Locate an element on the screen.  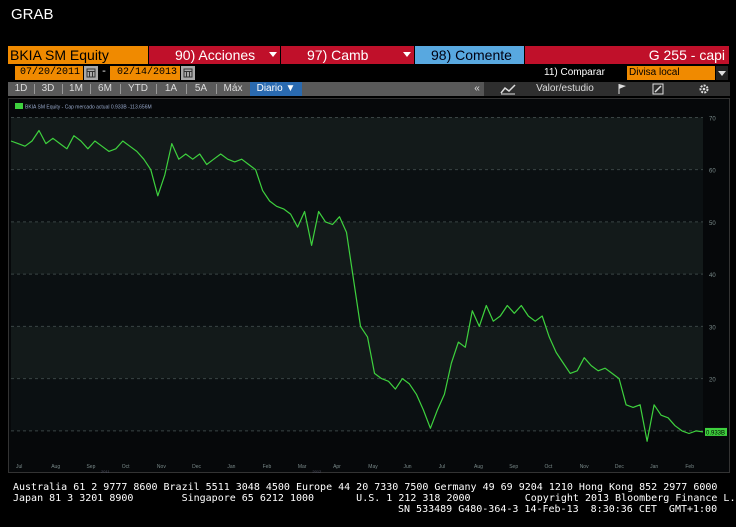
chart-line-icon is located at coordinates (508, 89).